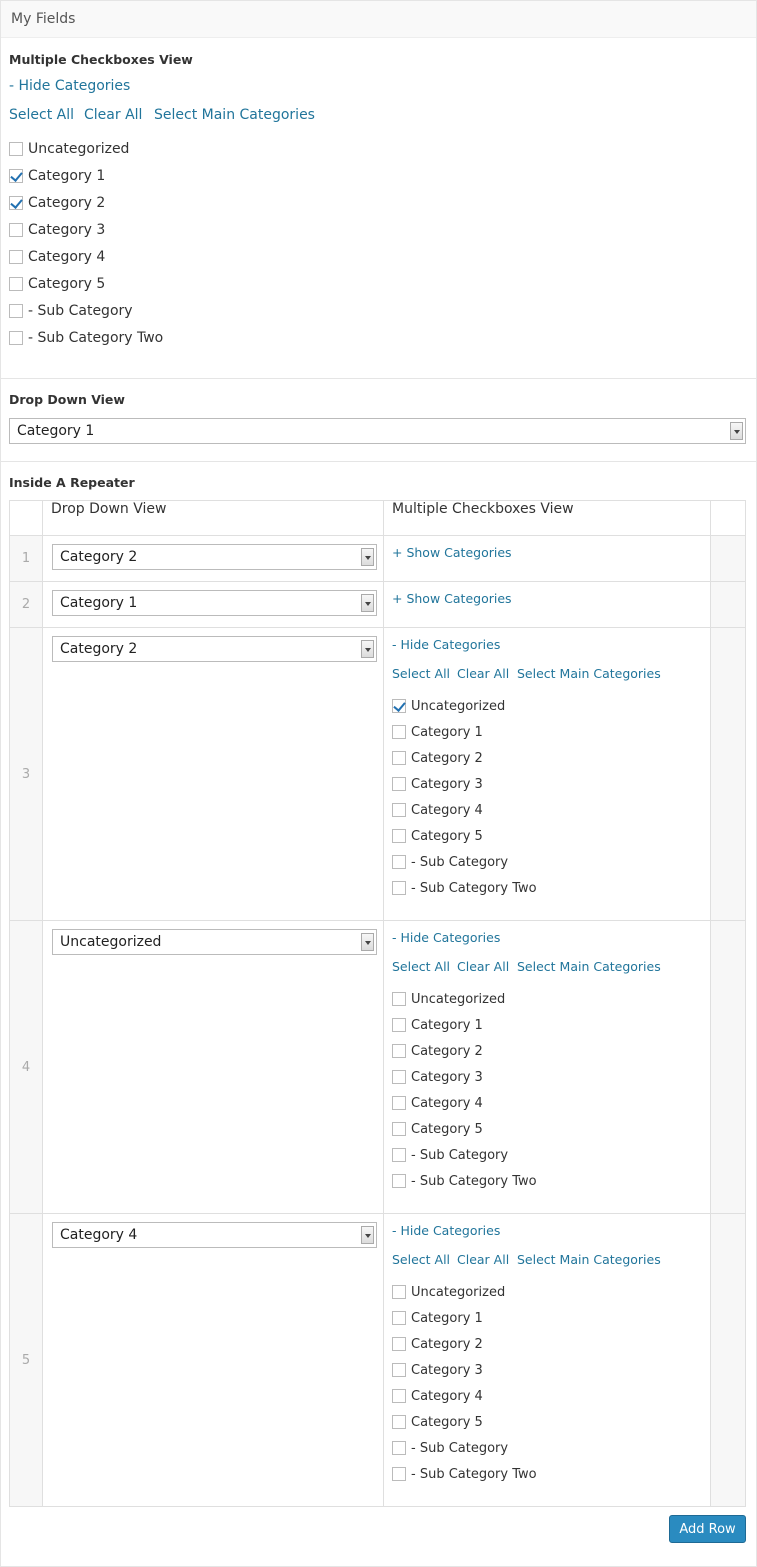  Describe the element at coordinates (26, 774) in the screenshot. I see `row-order-handle: 3` at that location.